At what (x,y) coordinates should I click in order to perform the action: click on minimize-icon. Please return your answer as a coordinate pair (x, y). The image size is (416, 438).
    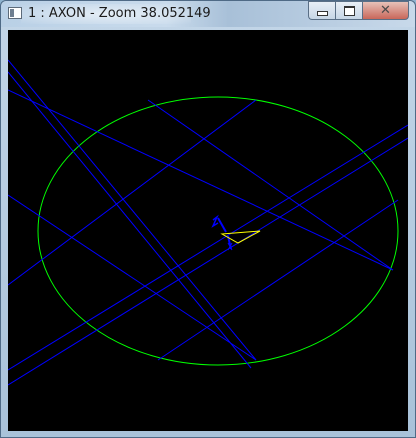
    Looking at the image, I should click on (322, 13).